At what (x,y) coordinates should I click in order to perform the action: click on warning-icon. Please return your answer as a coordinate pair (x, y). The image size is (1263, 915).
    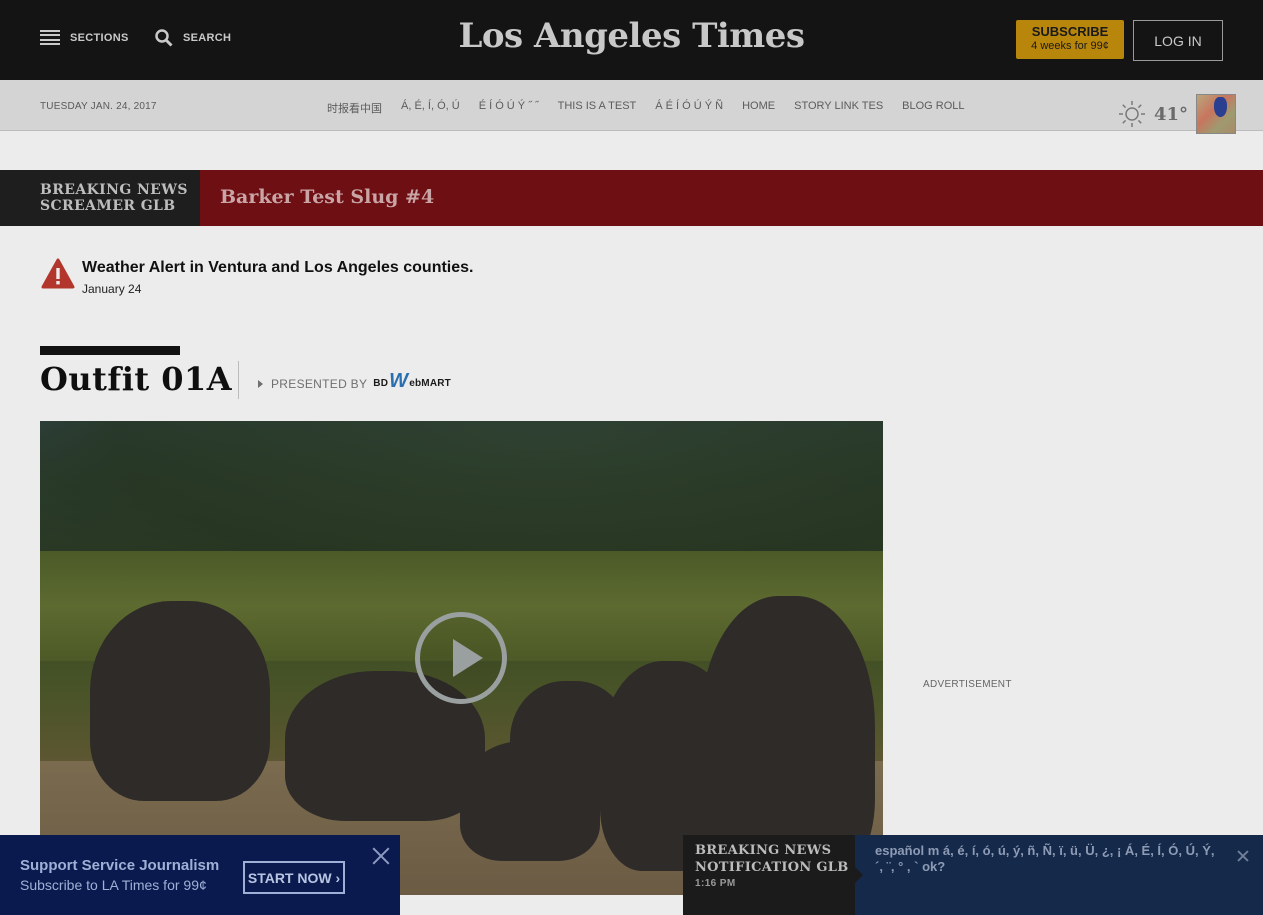
    Looking at the image, I should click on (58, 273).